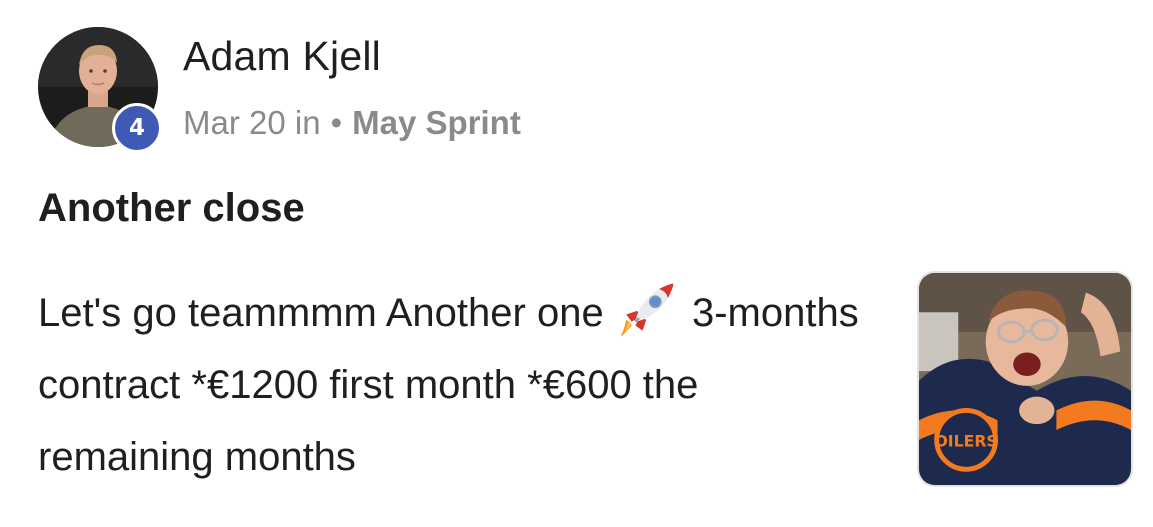 Image resolution: width=1153 pixels, height=527 pixels. I want to click on celebration-gif-thumbnail: OILERS, so click(1025, 379).